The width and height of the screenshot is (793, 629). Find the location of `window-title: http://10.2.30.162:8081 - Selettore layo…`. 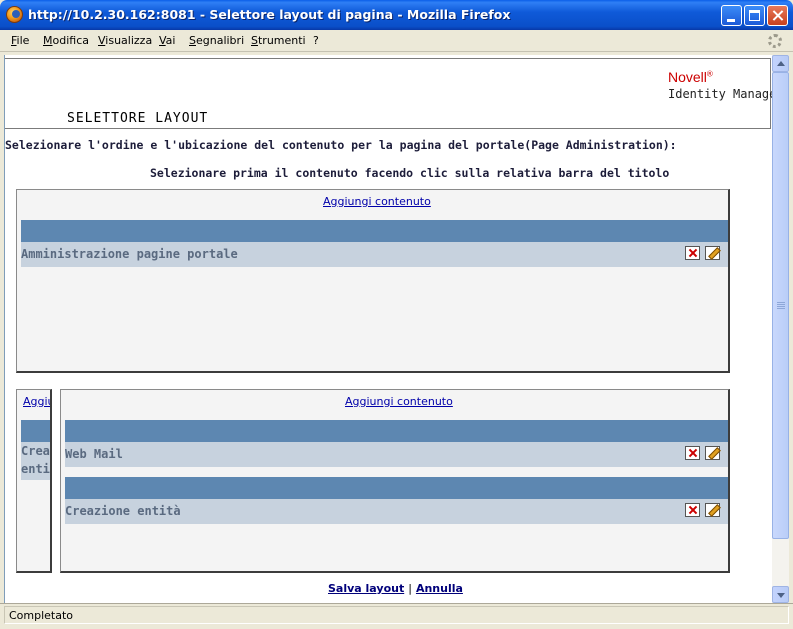

window-title: http://10.2.30.162:8081 - Selettore layo… is located at coordinates (269, 14).